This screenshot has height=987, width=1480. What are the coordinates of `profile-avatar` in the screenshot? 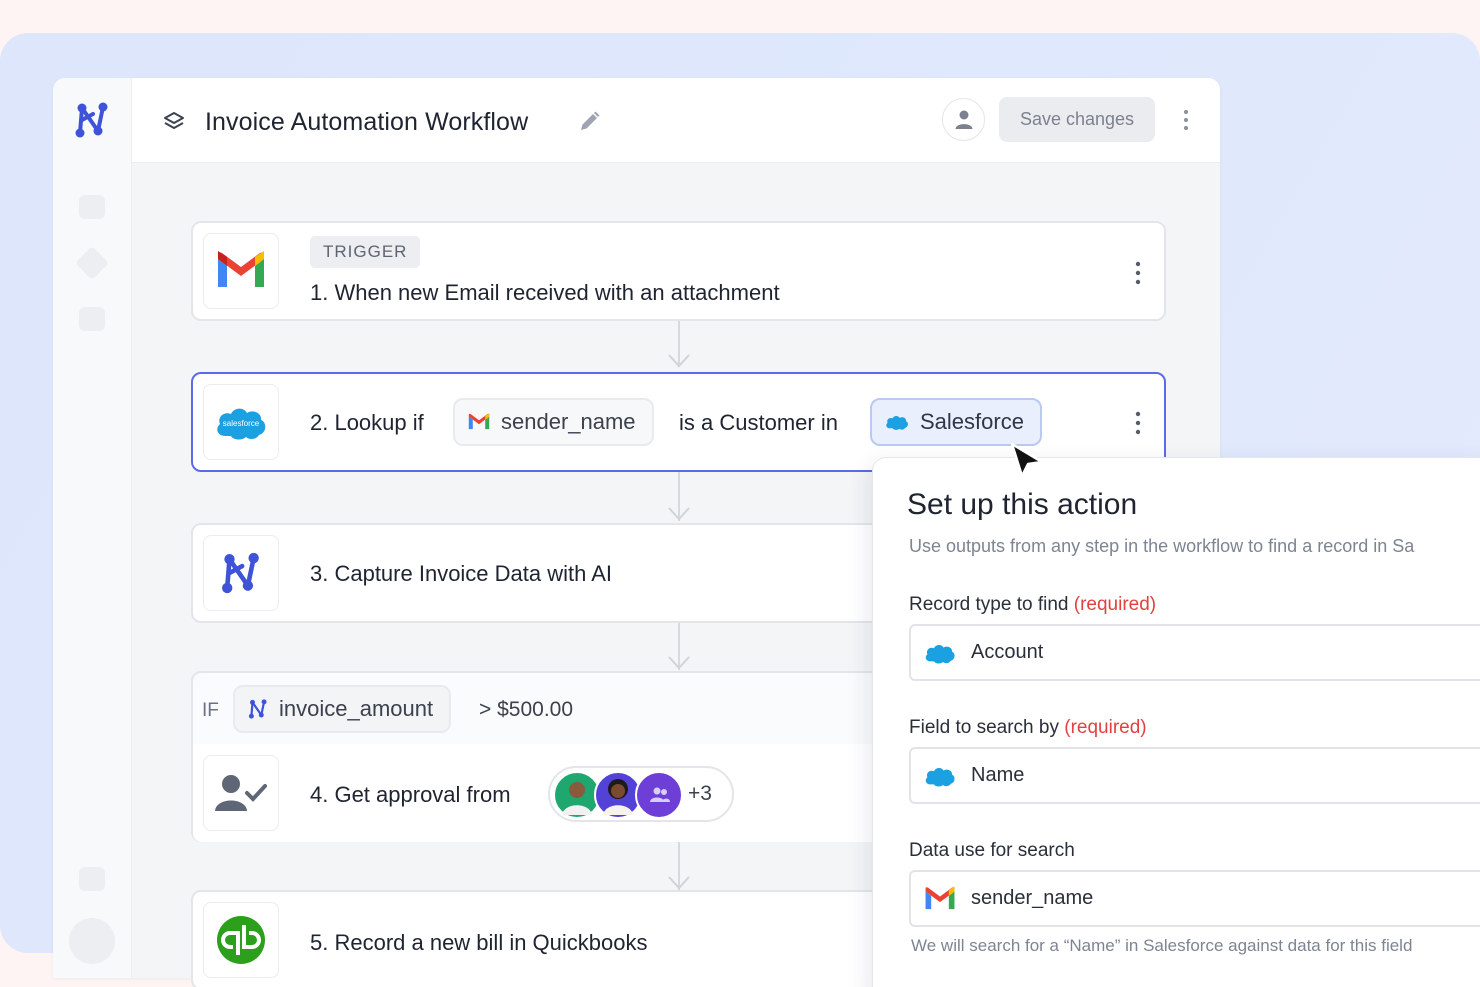 It's located at (92, 941).